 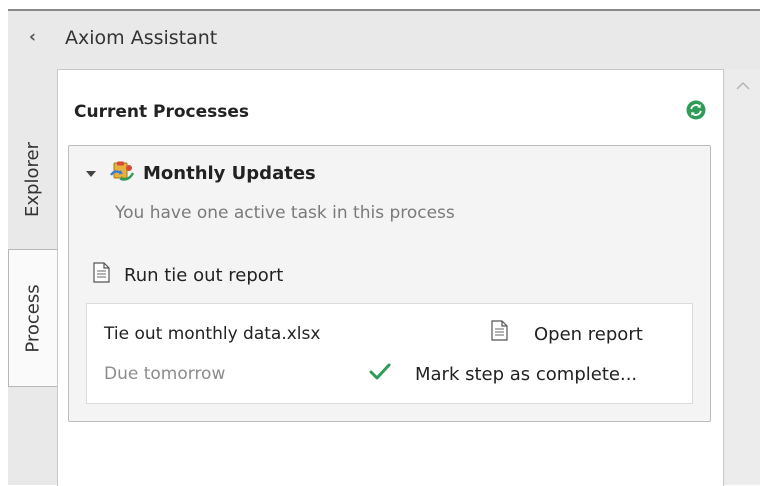 What do you see at coordinates (101, 272) in the screenshot?
I see `document-icon` at bounding box center [101, 272].